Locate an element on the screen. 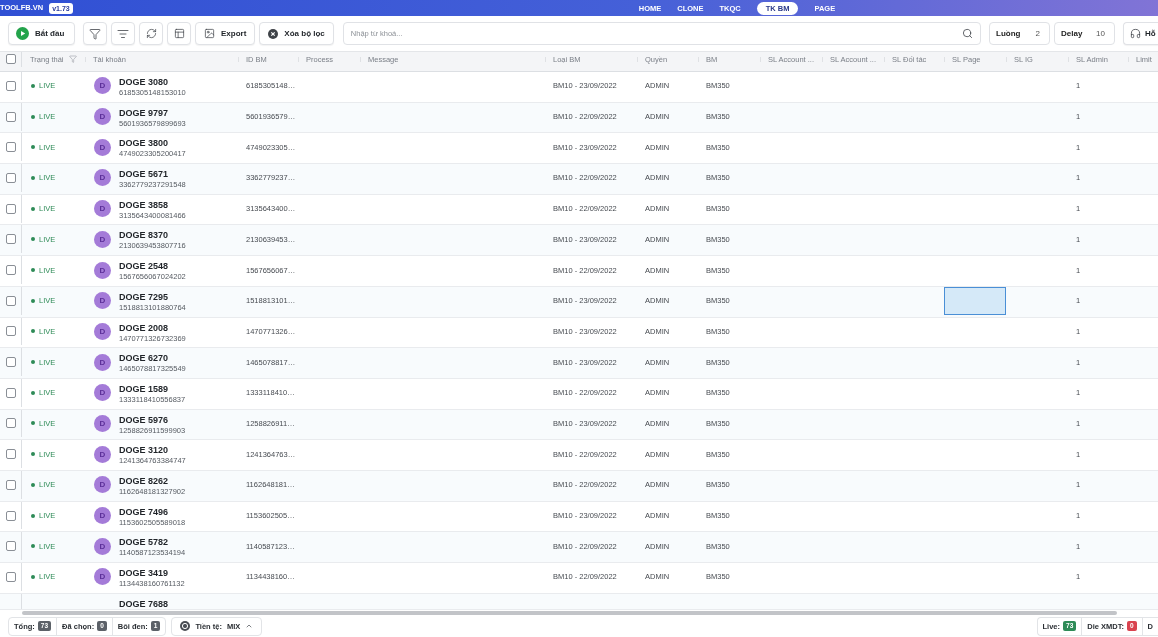 This screenshot has width=1158, height=637. layout-icon is located at coordinates (179, 33).